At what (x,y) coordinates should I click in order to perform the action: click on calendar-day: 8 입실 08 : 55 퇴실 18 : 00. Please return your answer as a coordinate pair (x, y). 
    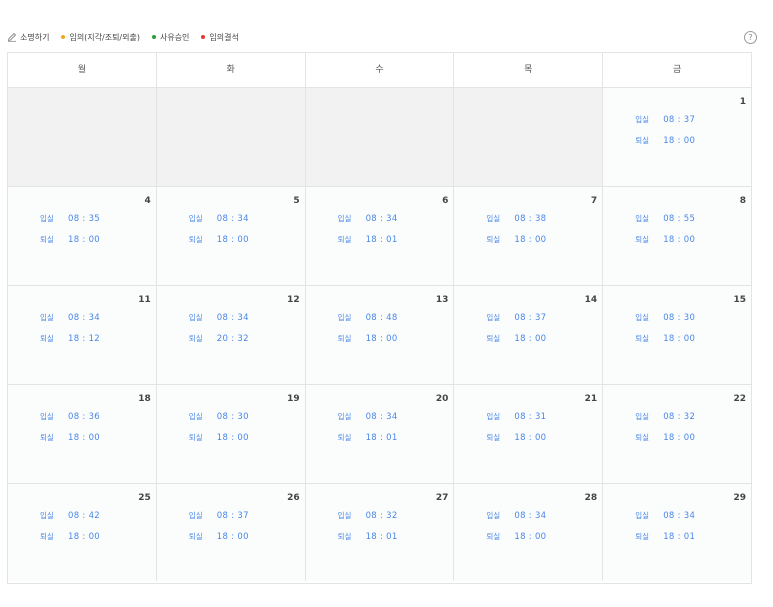
    Looking at the image, I should click on (677, 236).